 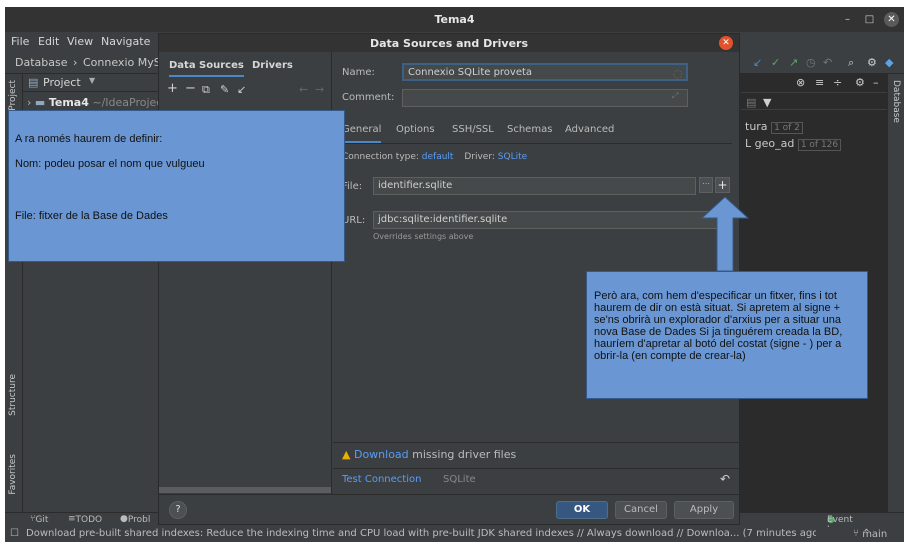 I want to click on apply-button: Apply, so click(x=704, y=510).